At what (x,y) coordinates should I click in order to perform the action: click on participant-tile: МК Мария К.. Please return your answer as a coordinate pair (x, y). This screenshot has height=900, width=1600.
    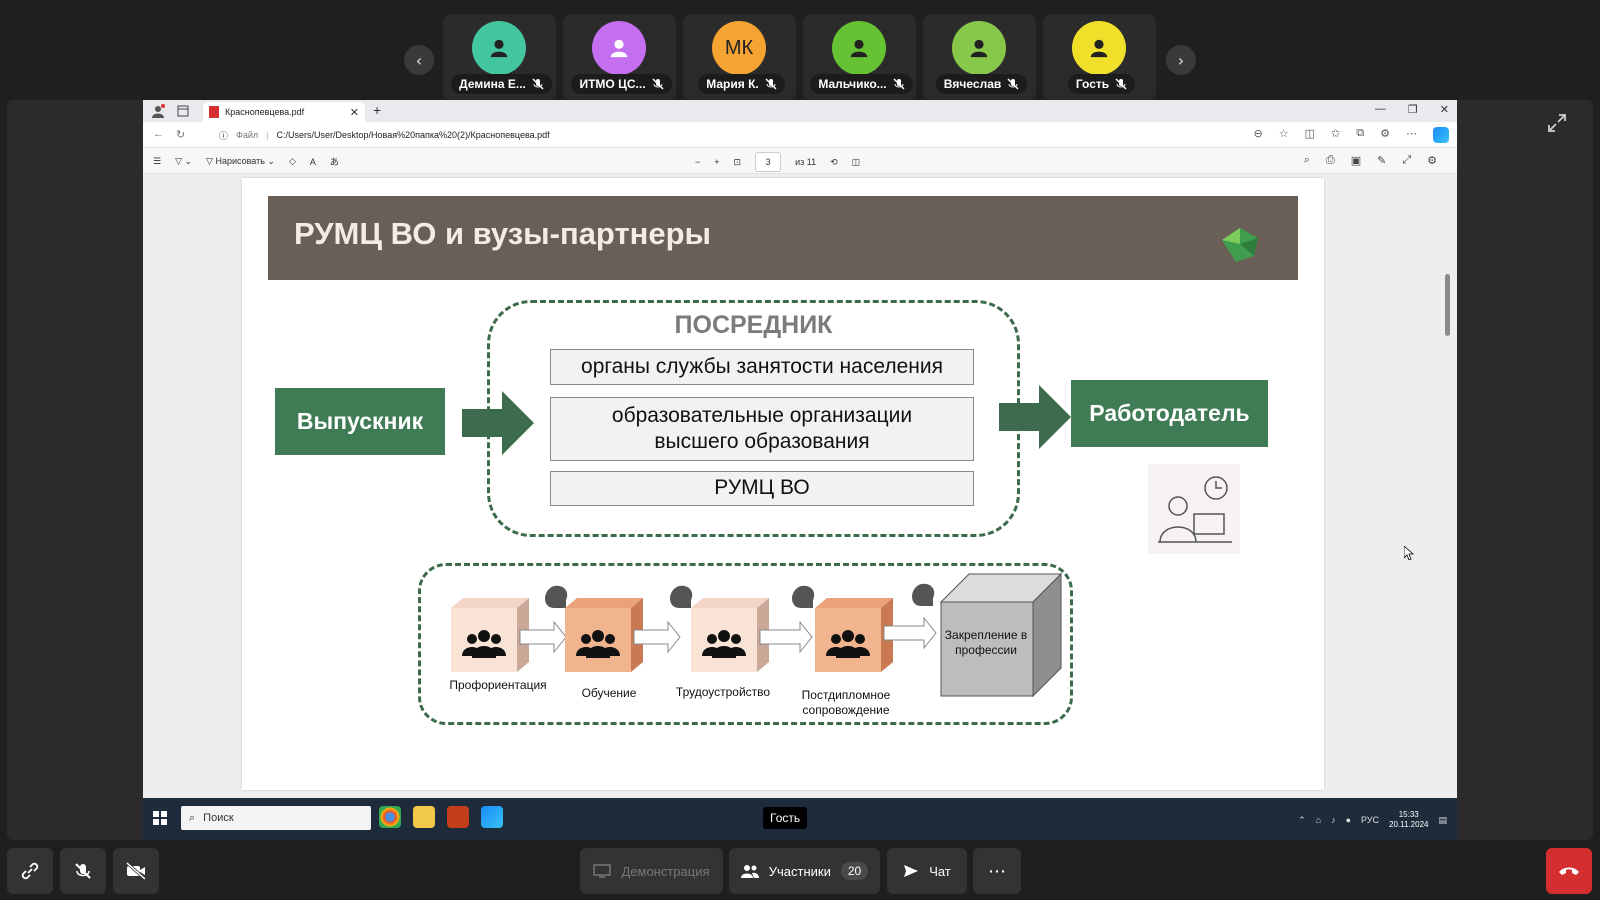
    Looking at the image, I should click on (739, 57).